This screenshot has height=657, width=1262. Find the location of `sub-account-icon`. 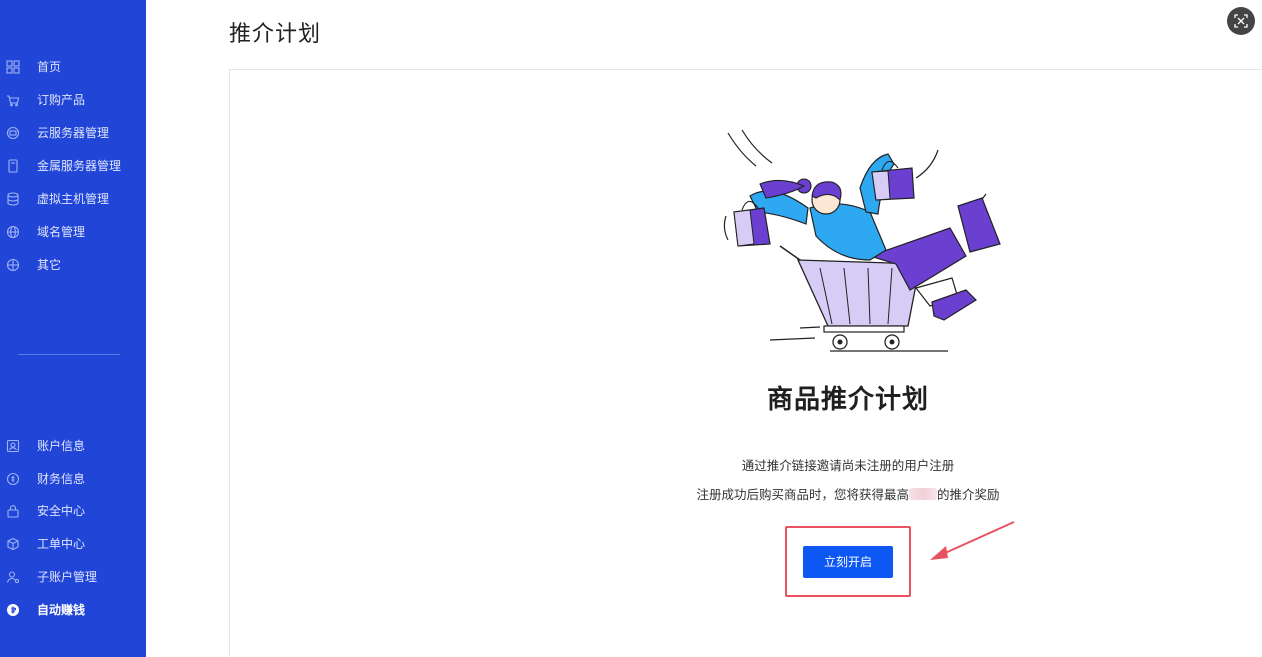

sub-account-icon is located at coordinates (13, 577).